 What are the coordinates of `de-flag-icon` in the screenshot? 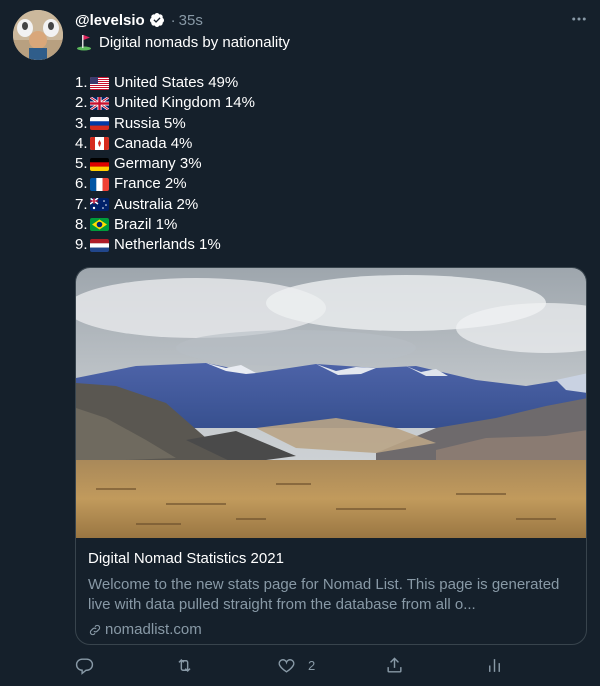 It's located at (99, 164).